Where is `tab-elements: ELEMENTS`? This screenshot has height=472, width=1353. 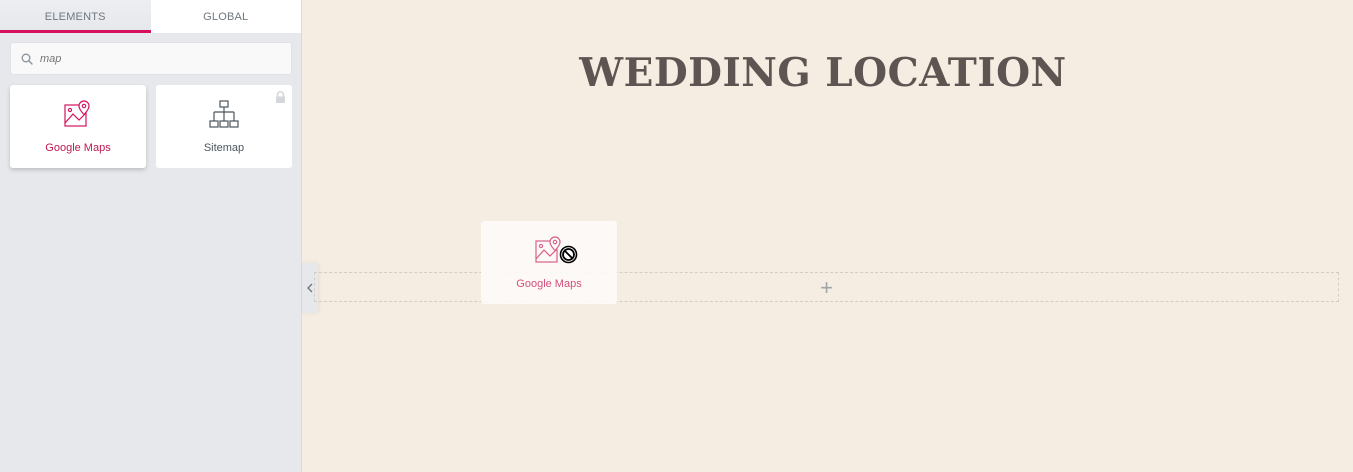
tab-elements: ELEMENTS is located at coordinates (75, 16).